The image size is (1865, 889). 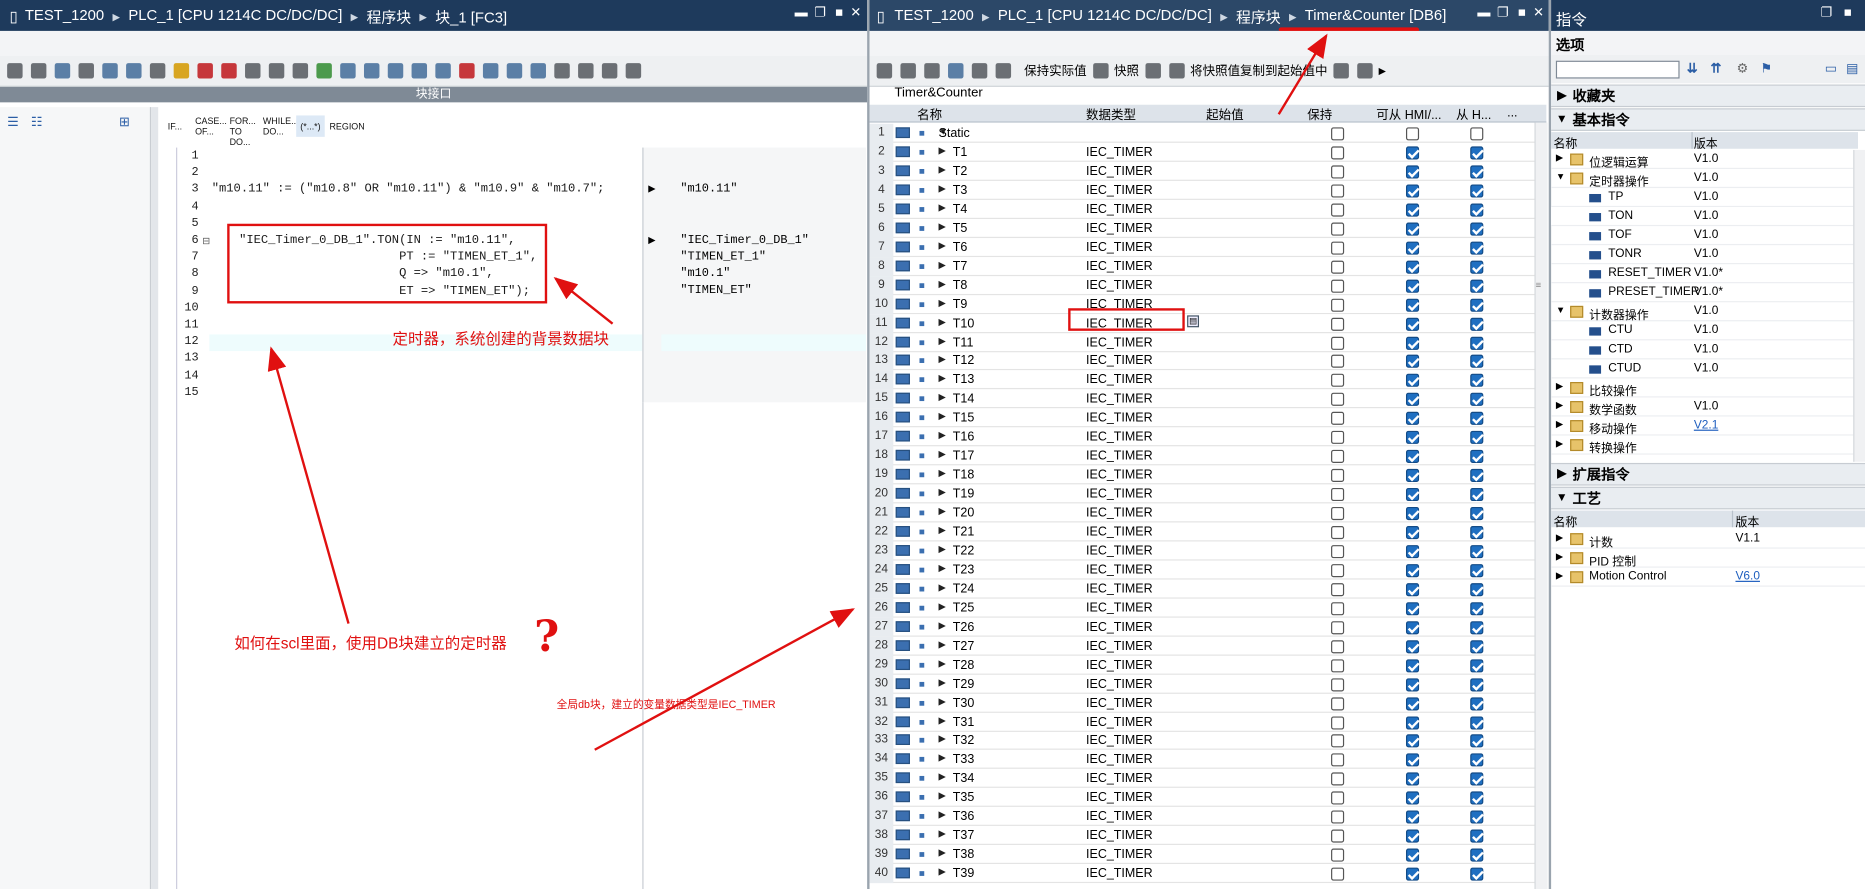 What do you see at coordinates (1302, 74) in the screenshot?
I see `arrow-to-db-title` at bounding box center [1302, 74].